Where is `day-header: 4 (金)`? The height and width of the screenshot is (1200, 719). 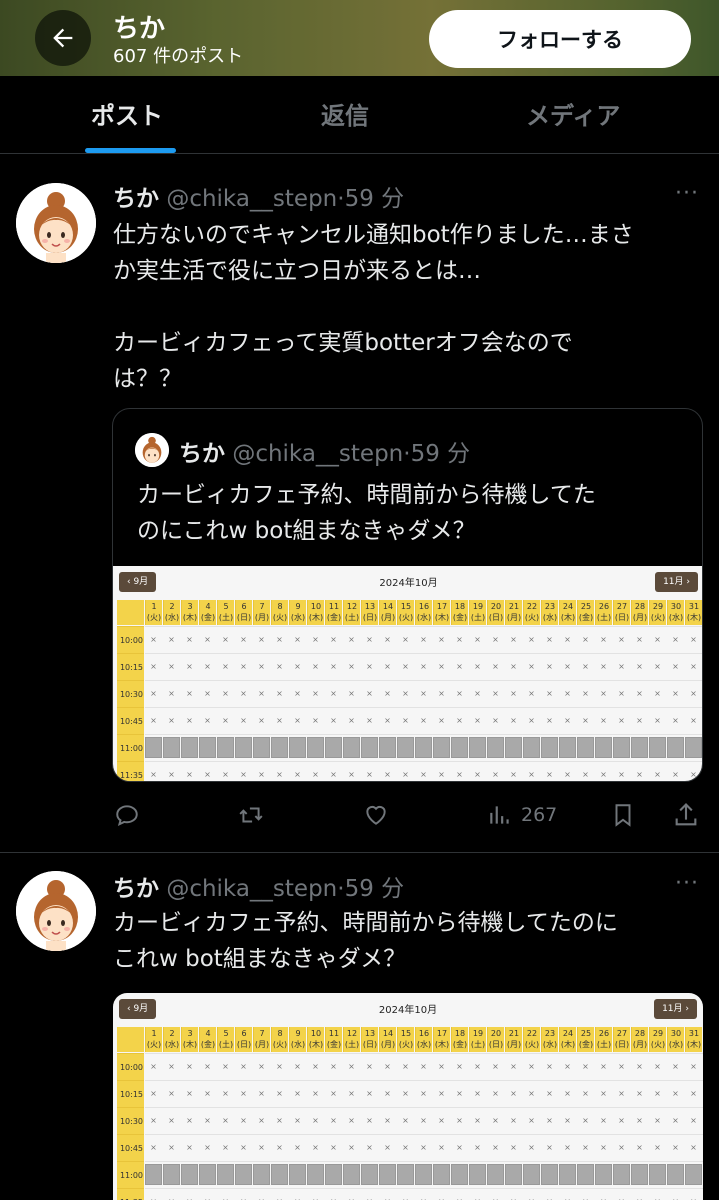 day-header: 4 (金) is located at coordinates (207, 1039).